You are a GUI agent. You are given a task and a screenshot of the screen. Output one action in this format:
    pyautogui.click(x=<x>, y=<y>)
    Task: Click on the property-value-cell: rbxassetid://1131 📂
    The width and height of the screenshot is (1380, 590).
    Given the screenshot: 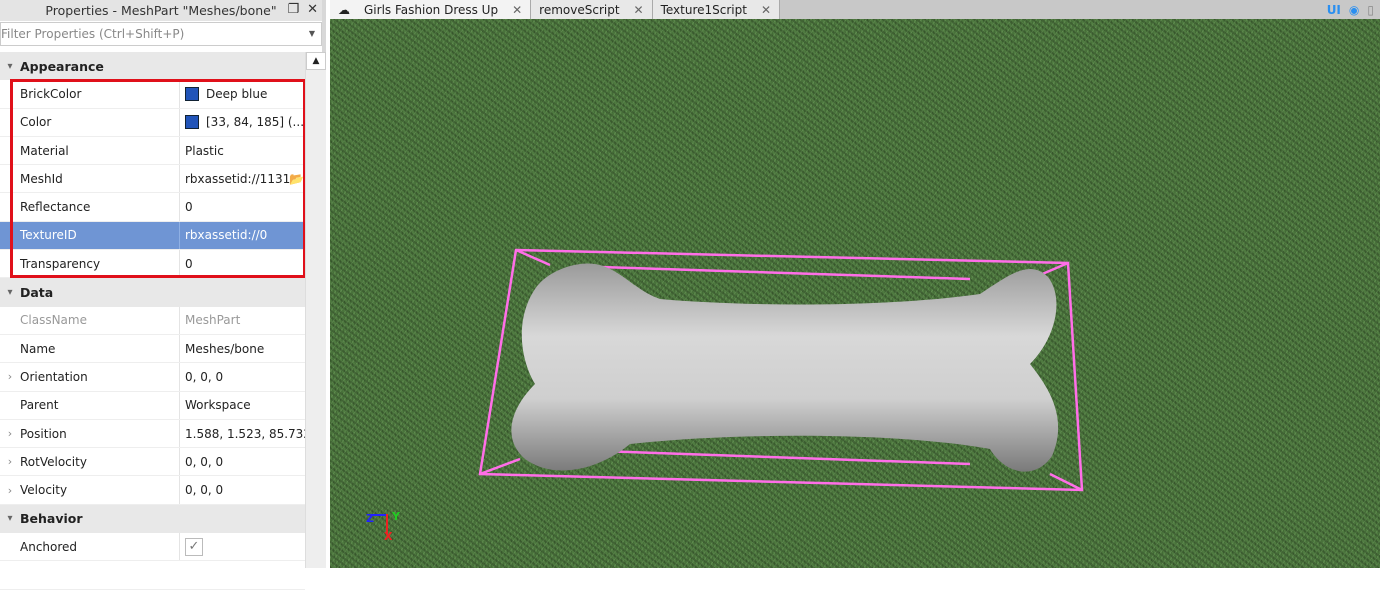 What is the action you would take?
    pyautogui.click(x=242, y=179)
    